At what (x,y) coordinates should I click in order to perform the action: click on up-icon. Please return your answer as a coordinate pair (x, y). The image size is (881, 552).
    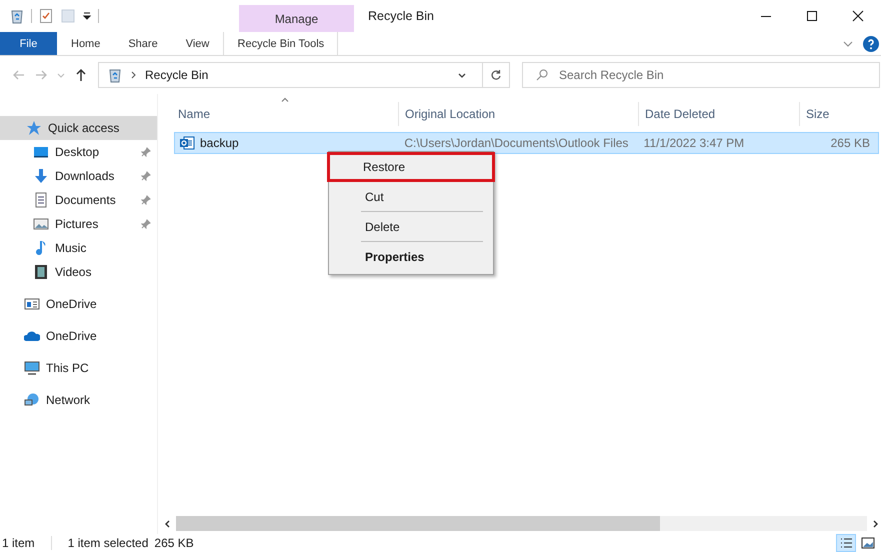
    Looking at the image, I should click on (81, 75).